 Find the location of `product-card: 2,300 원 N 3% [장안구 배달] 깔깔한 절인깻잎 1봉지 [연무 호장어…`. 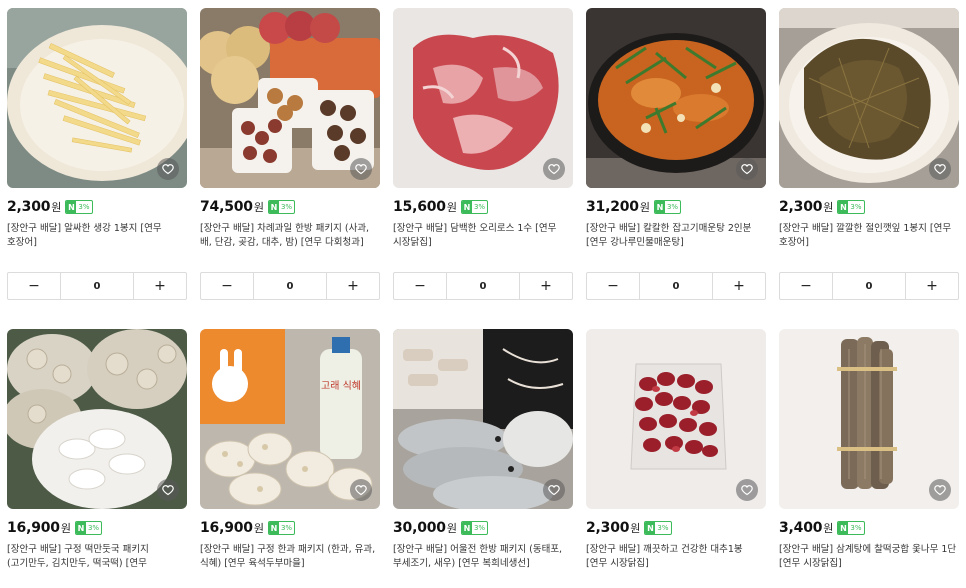

product-card: 2,300 원 N 3% [장안구 배달] 깔깔한 절인깻잎 1봉지 [연무 호장어… is located at coordinates (869, 154).